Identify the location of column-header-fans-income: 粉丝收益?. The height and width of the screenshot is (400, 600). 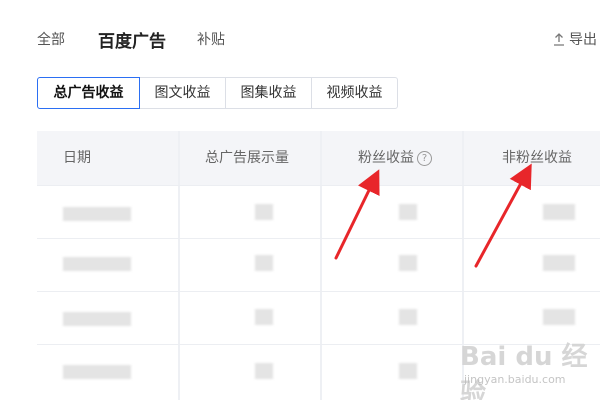
(395, 158).